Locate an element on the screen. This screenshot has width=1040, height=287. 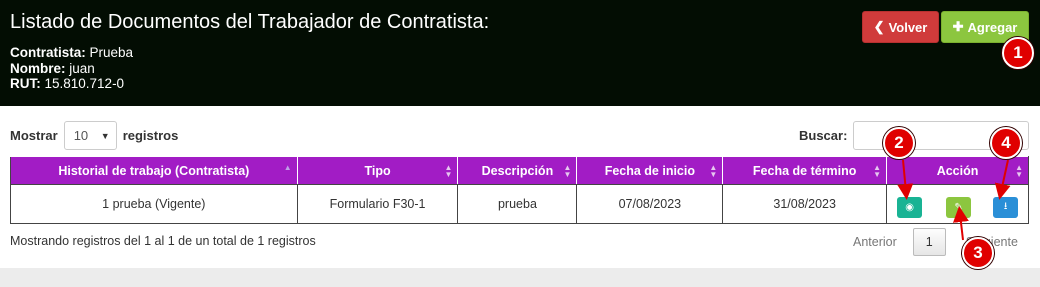
column-header-descripcion: Descripción ▲ ▼ is located at coordinates (517, 170).